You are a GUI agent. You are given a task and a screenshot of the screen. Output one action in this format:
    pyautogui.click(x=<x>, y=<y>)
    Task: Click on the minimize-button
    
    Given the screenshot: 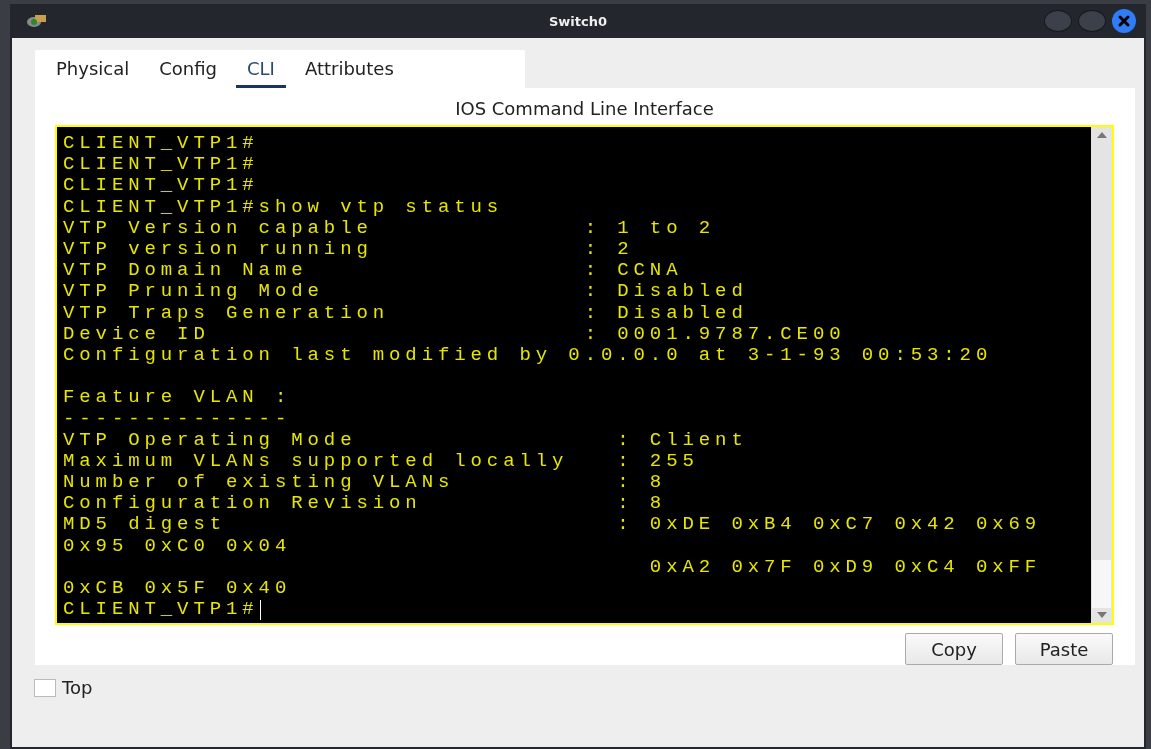 What is the action you would take?
    pyautogui.click(x=1058, y=21)
    